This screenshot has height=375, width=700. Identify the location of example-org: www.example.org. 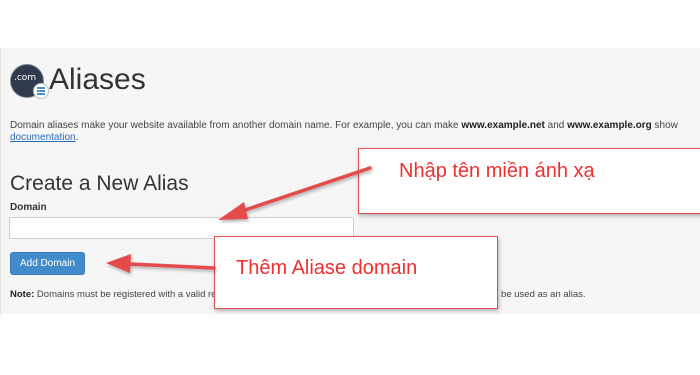
(609, 125).